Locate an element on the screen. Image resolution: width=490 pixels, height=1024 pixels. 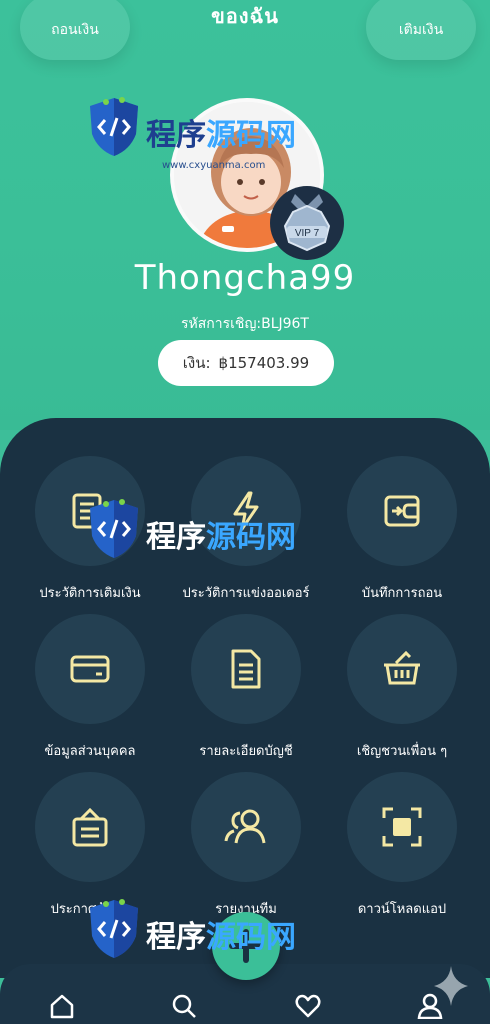
menu-team-report: รายงานทีม is located at coordinates (246, 845).